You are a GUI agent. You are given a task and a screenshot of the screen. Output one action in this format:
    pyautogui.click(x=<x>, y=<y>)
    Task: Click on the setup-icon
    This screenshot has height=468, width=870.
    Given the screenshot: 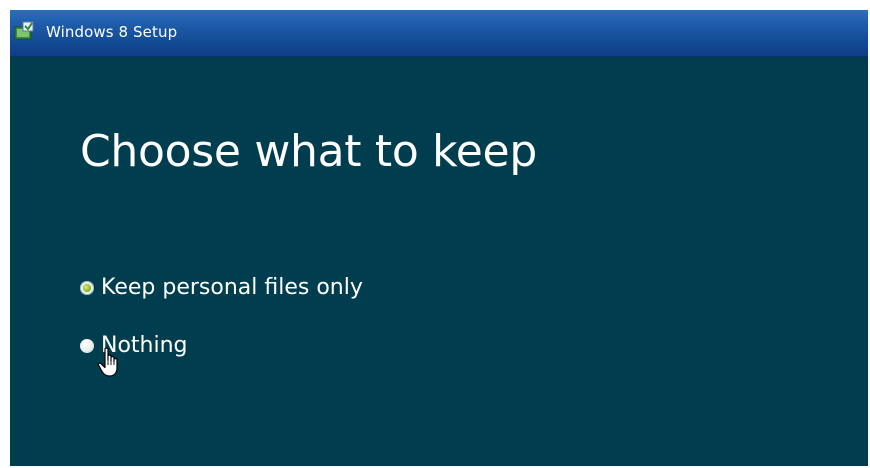 What is the action you would take?
    pyautogui.click(x=24, y=30)
    